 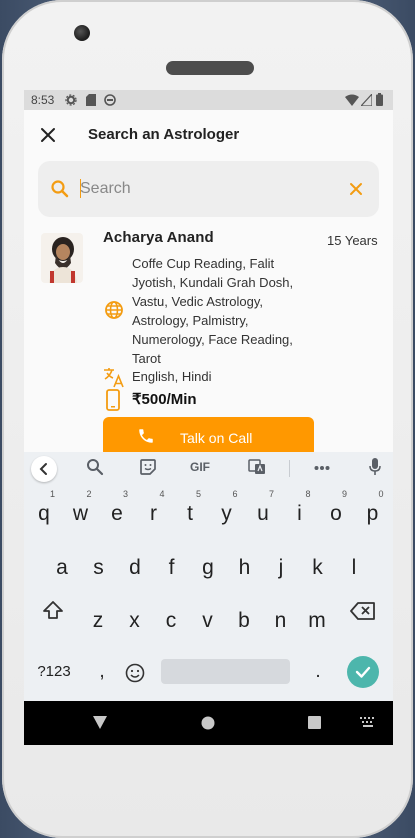 What do you see at coordinates (208, 100) in the screenshot?
I see `status-bar: 8:53` at bounding box center [208, 100].